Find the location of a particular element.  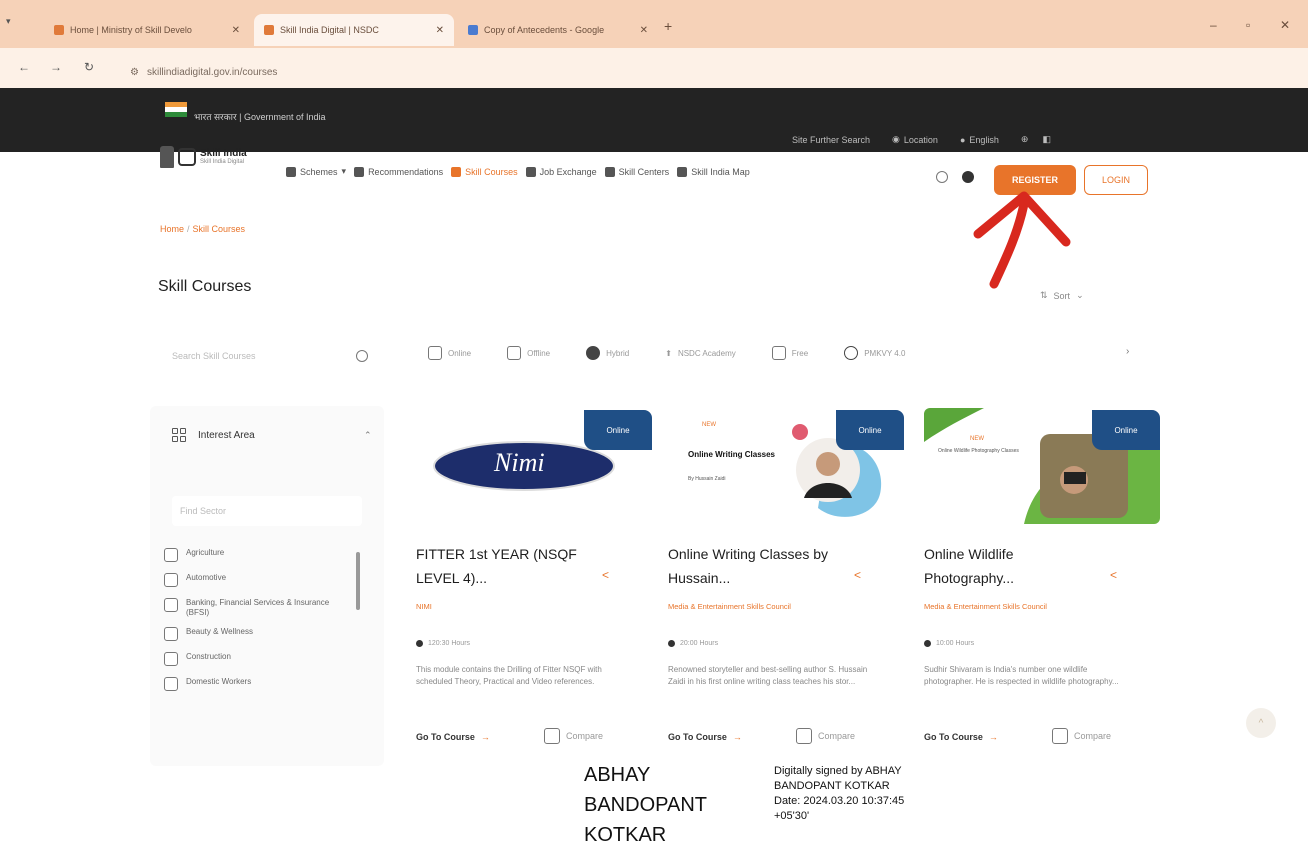

site-info-icon: ⚙ is located at coordinates (134, 72).